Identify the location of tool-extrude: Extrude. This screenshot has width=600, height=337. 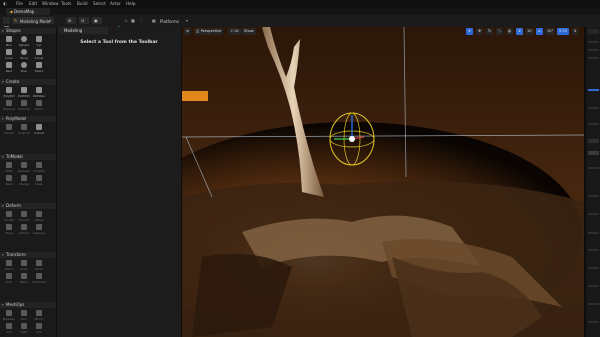
(24, 106).